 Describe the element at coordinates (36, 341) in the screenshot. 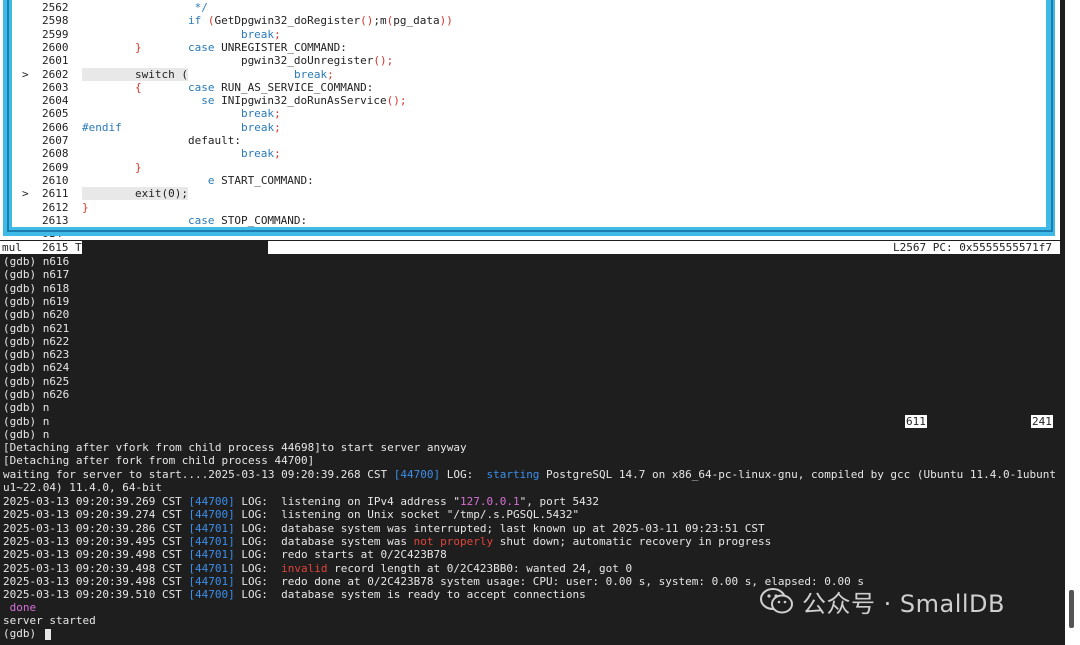

I see `gdb-prompt-line: (gdb) n622` at that location.